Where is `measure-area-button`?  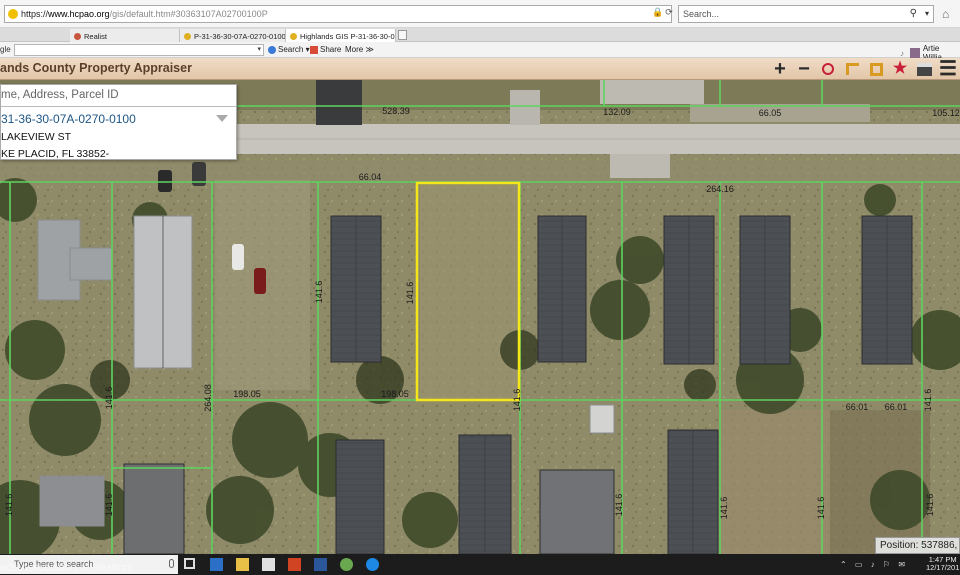
measure-area-button is located at coordinates (876, 69).